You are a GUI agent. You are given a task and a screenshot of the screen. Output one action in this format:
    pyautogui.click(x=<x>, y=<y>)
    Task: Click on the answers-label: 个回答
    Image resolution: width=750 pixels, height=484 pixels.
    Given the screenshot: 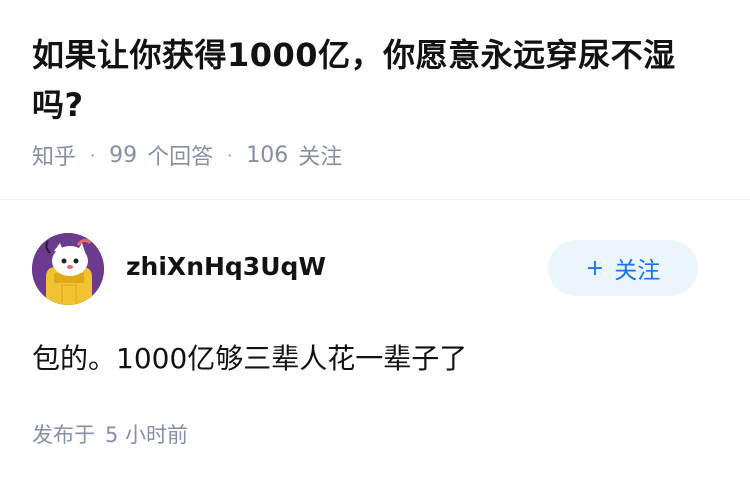 What is the action you would take?
    pyautogui.click(x=180, y=157)
    